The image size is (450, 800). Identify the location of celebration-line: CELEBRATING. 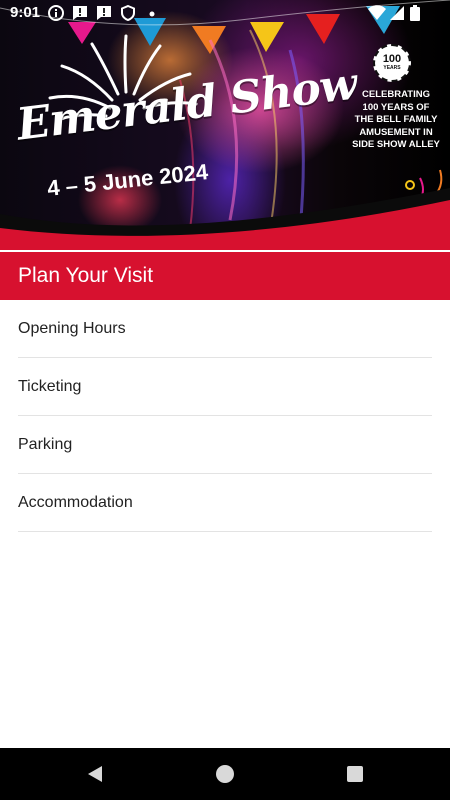
(396, 94).